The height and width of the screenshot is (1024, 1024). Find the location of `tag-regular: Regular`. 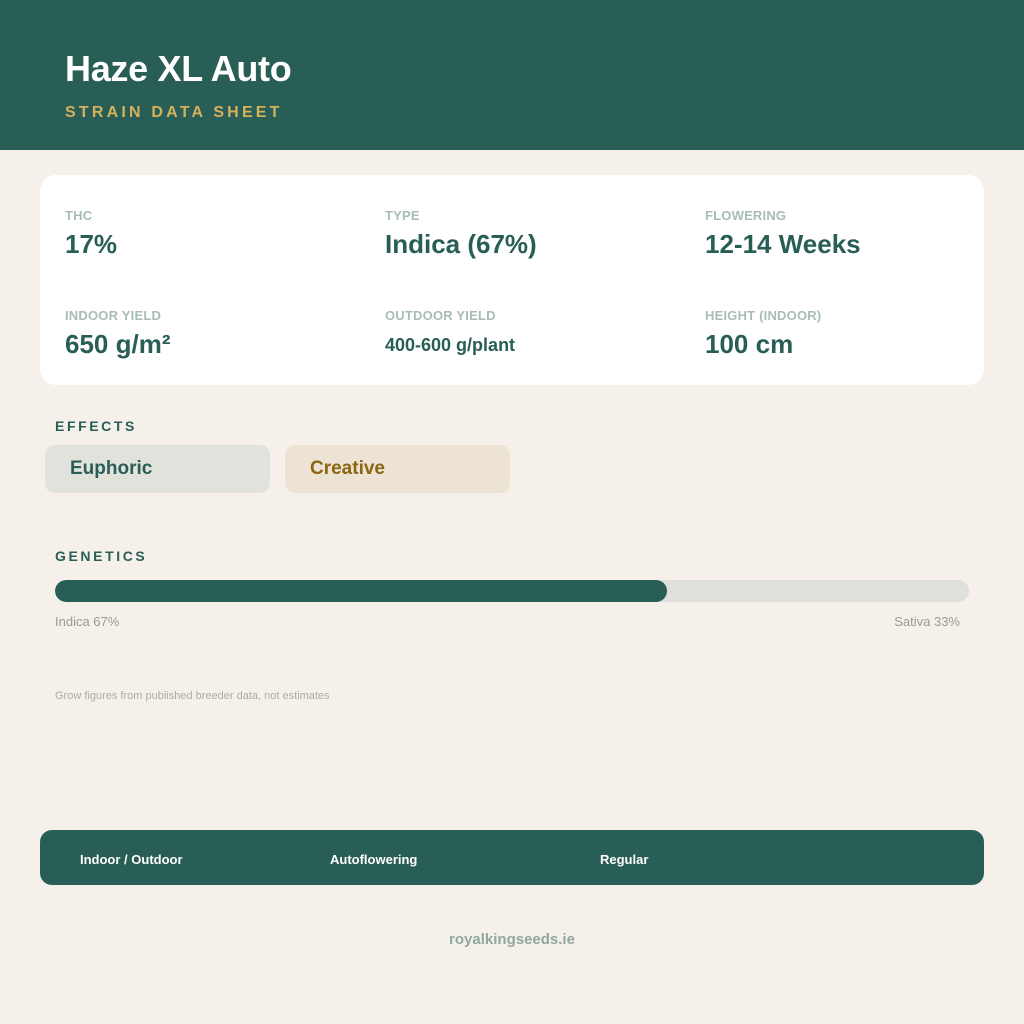

tag-regular: Regular is located at coordinates (624, 859).